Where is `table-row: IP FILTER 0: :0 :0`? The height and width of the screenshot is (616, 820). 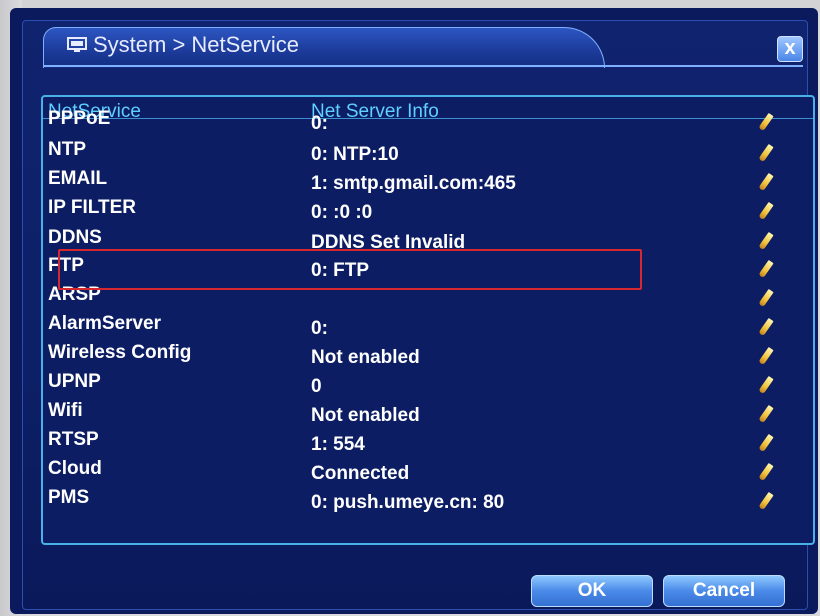
table-row: IP FILTER 0: :0 :0 is located at coordinates (428, 211).